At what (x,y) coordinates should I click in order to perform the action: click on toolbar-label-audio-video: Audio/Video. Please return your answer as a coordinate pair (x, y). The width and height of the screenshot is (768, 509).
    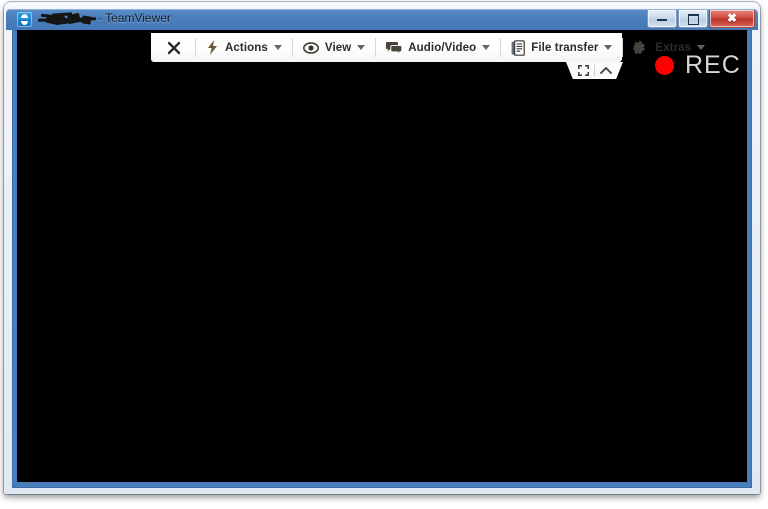
    Looking at the image, I should click on (442, 47).